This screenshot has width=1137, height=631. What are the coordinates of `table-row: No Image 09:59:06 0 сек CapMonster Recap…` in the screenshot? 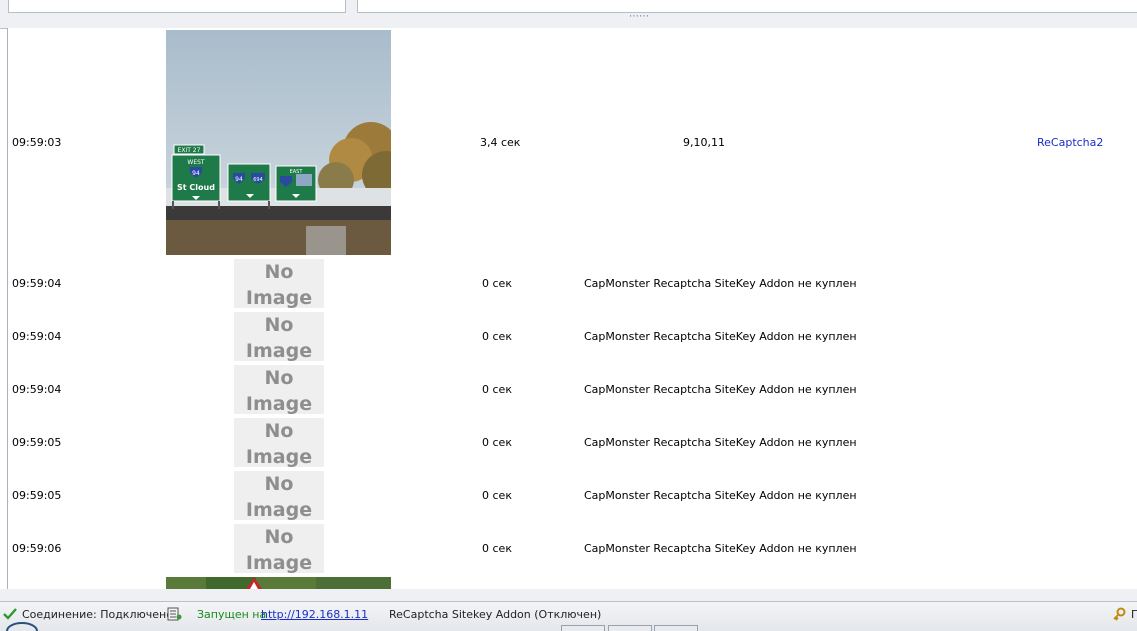 It's located at (572, 548).